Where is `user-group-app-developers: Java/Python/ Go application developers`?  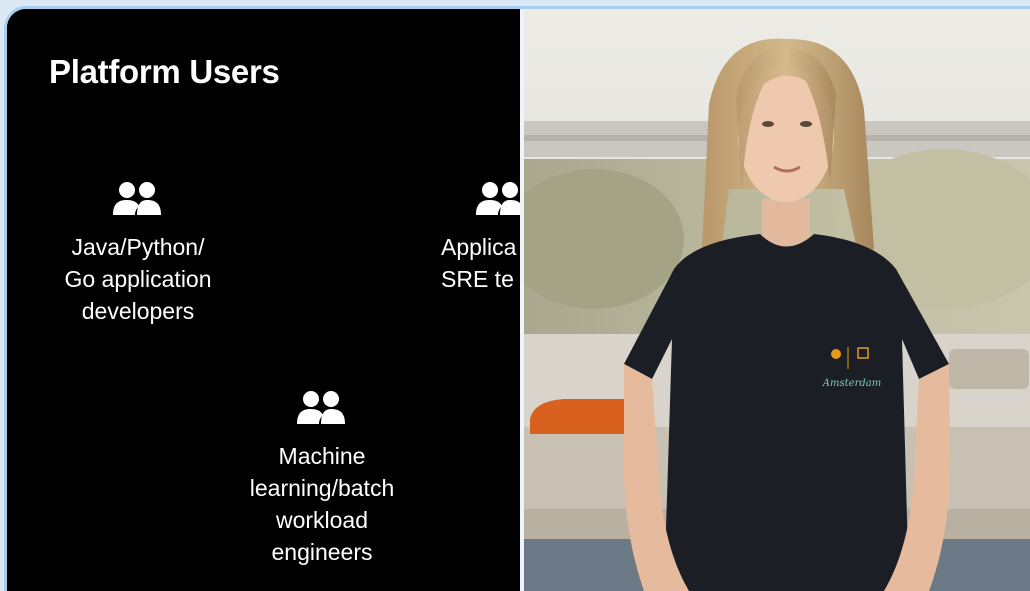
user-group-app-developers: Java/Python/ Go application developers is located at coordinates (138, 254).